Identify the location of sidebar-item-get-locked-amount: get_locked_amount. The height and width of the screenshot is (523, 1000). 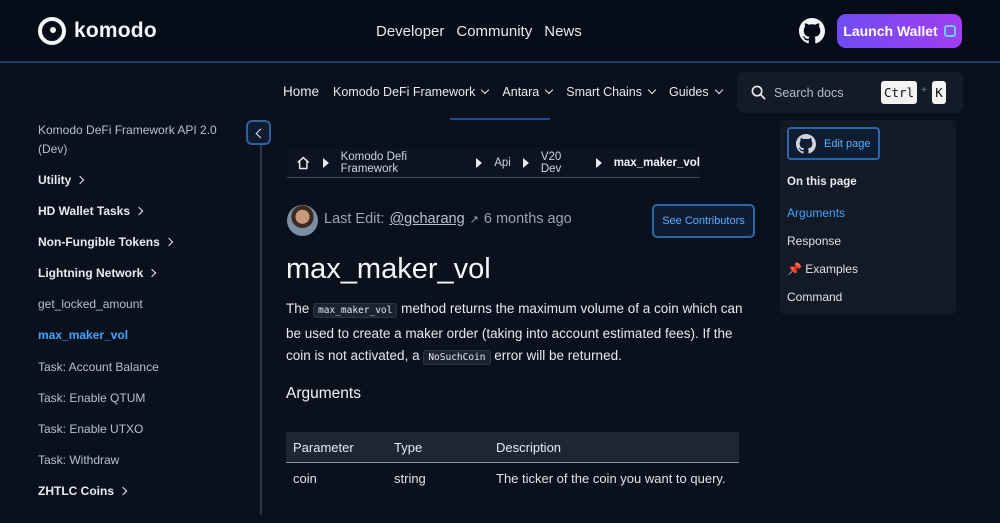
(90, 304).